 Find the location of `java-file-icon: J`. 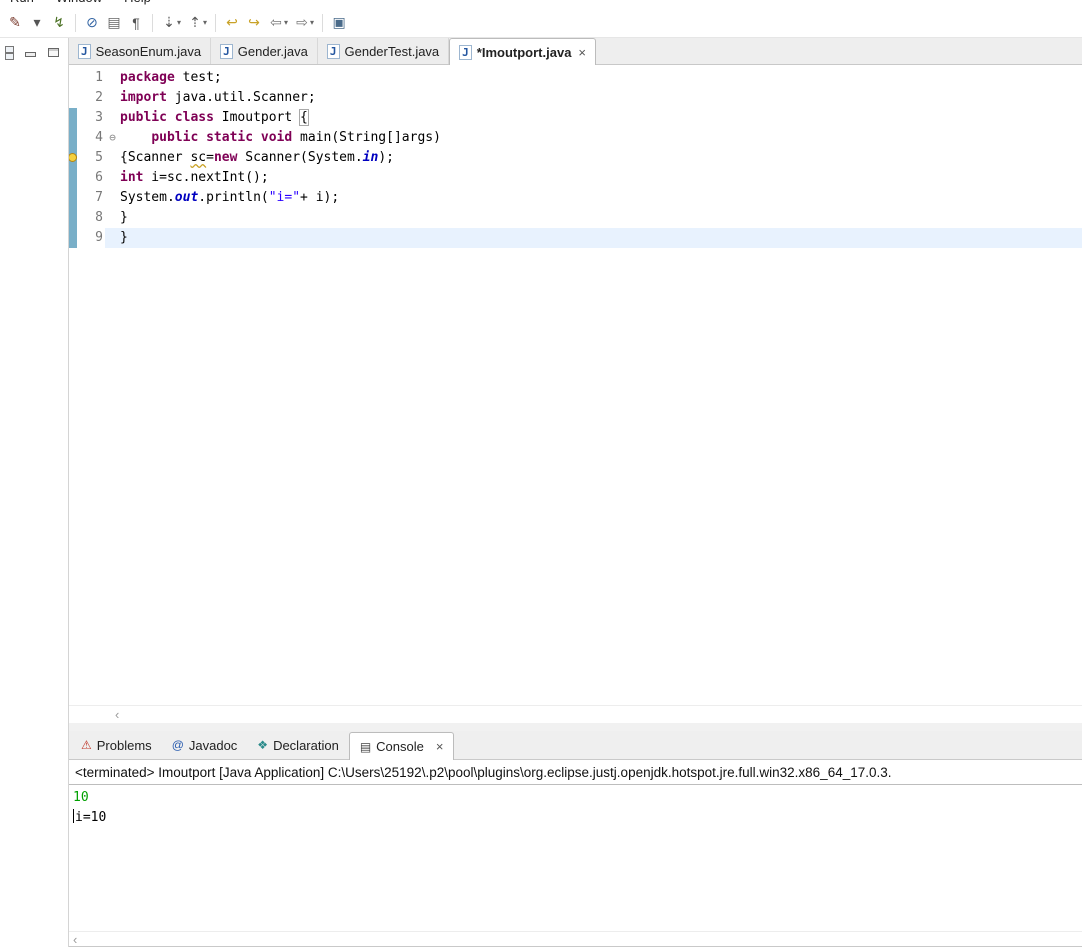

java-file-icon: J is located at coordinates (465, 52).